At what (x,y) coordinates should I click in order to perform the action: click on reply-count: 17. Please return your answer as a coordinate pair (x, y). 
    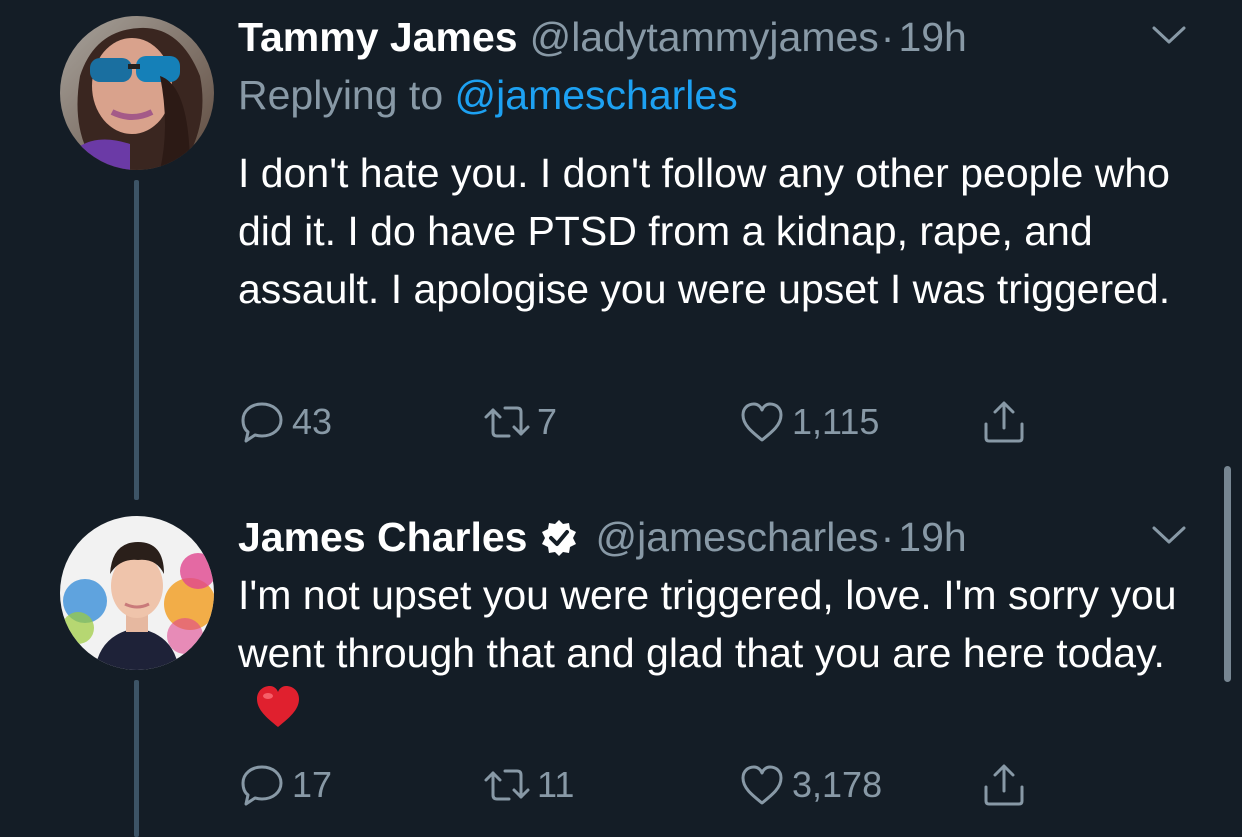
    Looking at the image, I should click on (312, 784).